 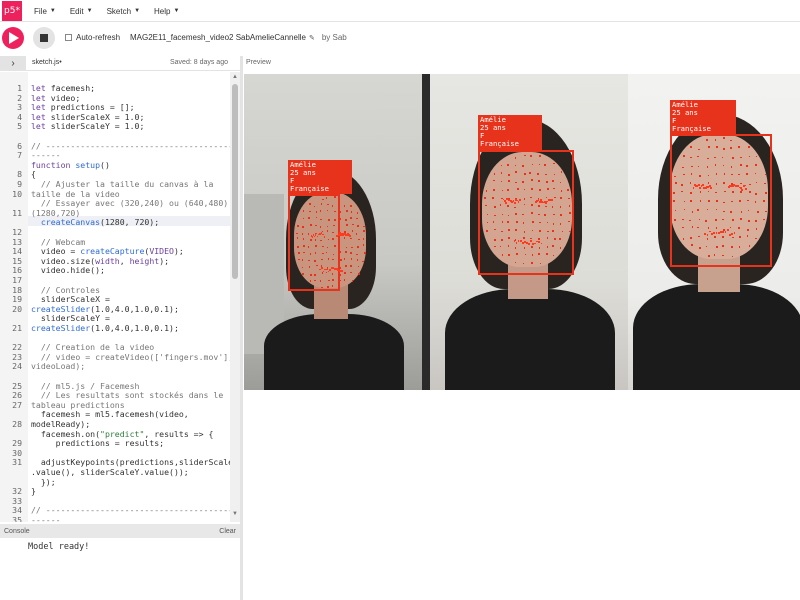 What do you see at coordinates (13, 63) in the screenshot?
I see `expand-files-button: ›` at bounding box center [13, 63].